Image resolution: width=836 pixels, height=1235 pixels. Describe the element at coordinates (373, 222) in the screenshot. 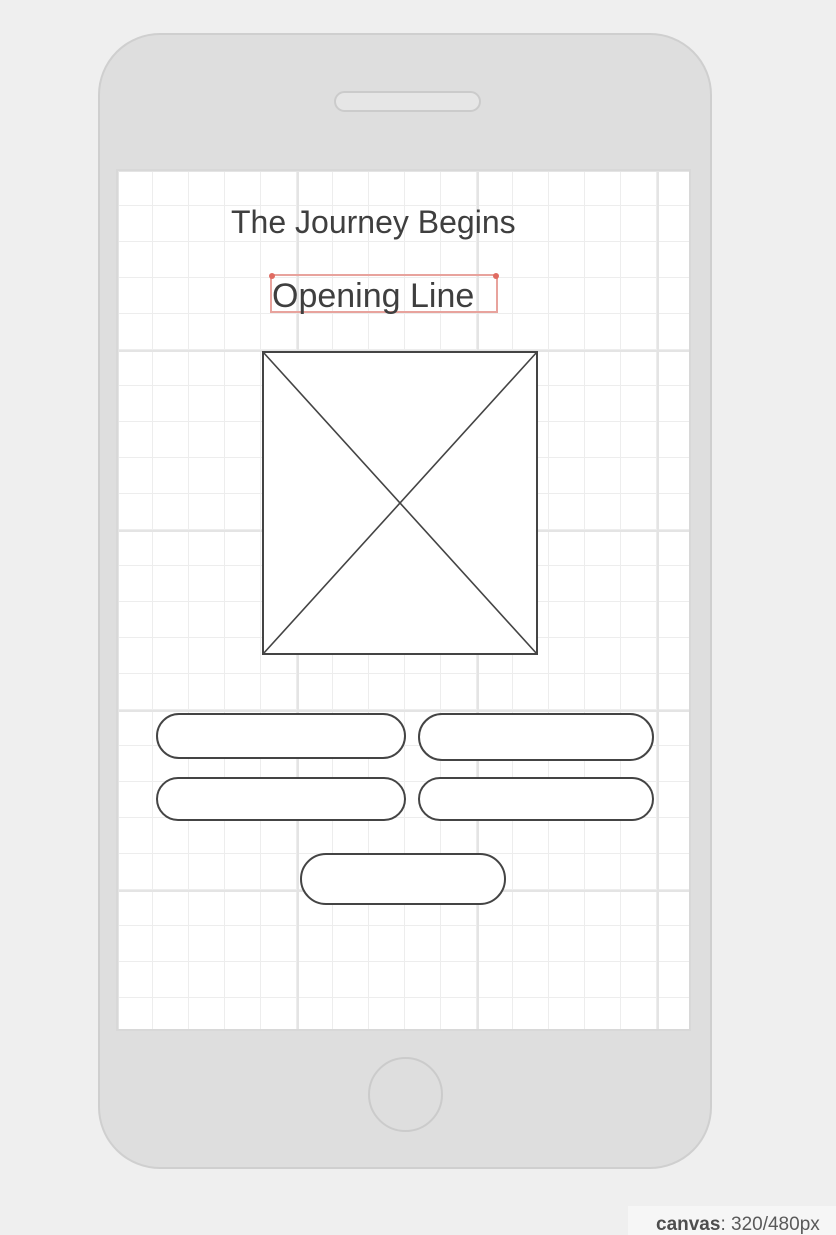

I see `screen-title: The Journey Begins` at that location.